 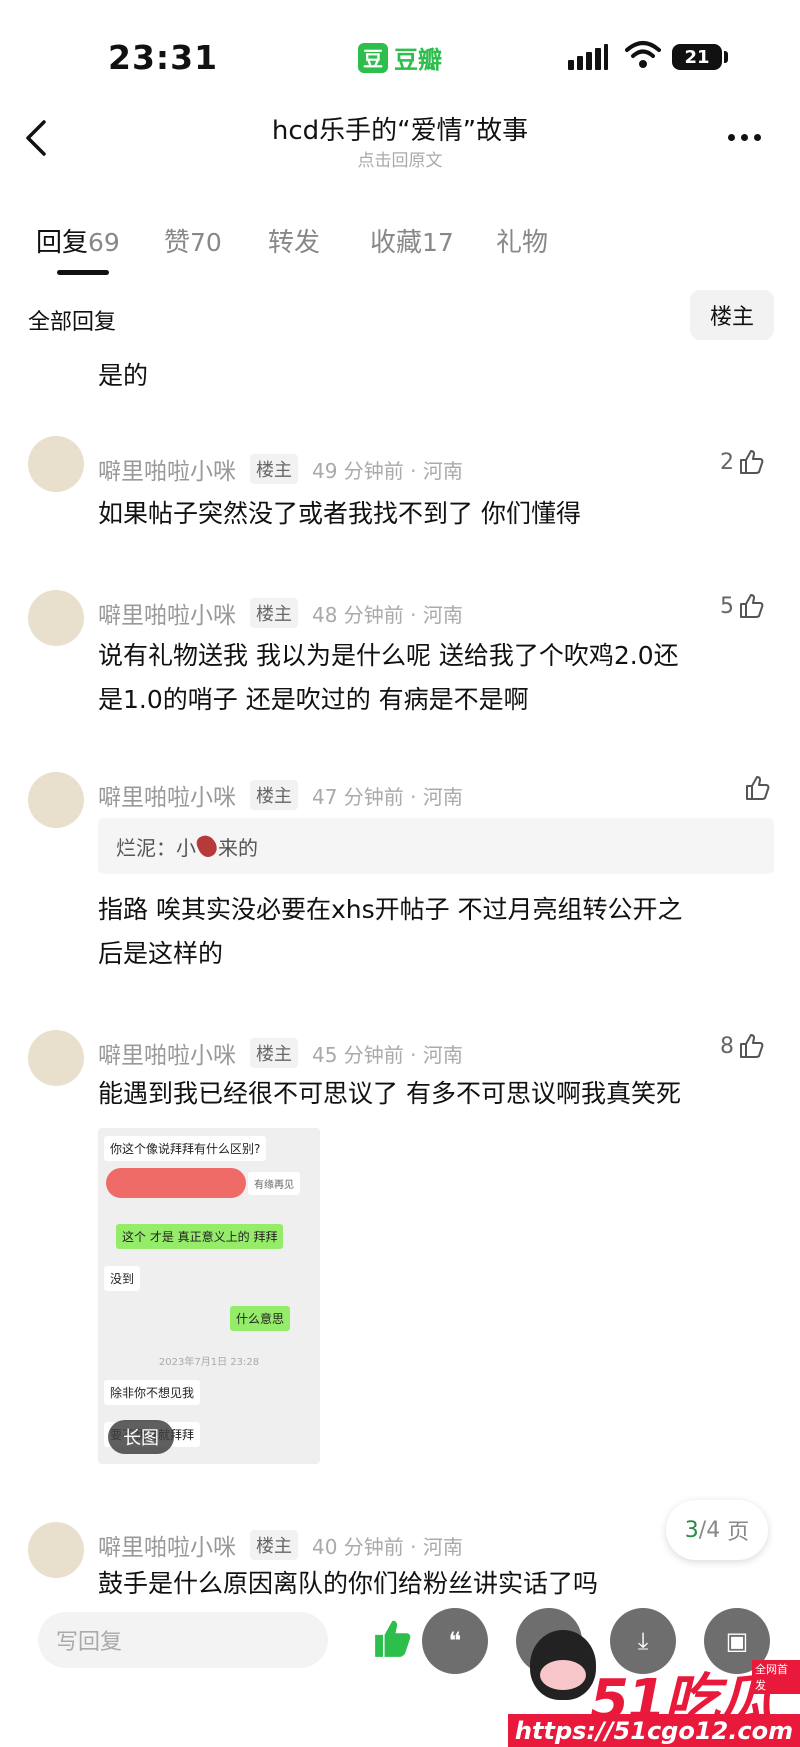 What do you see at coordinates (727, 1046) in the screenshot?
I see `like-count: 8` at bounding box center [727, 1046].